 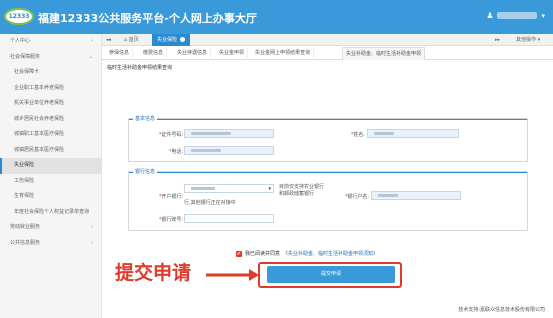 I want to click on tab-scroll-right-button: ▸▸, so click(x=497, y=40).